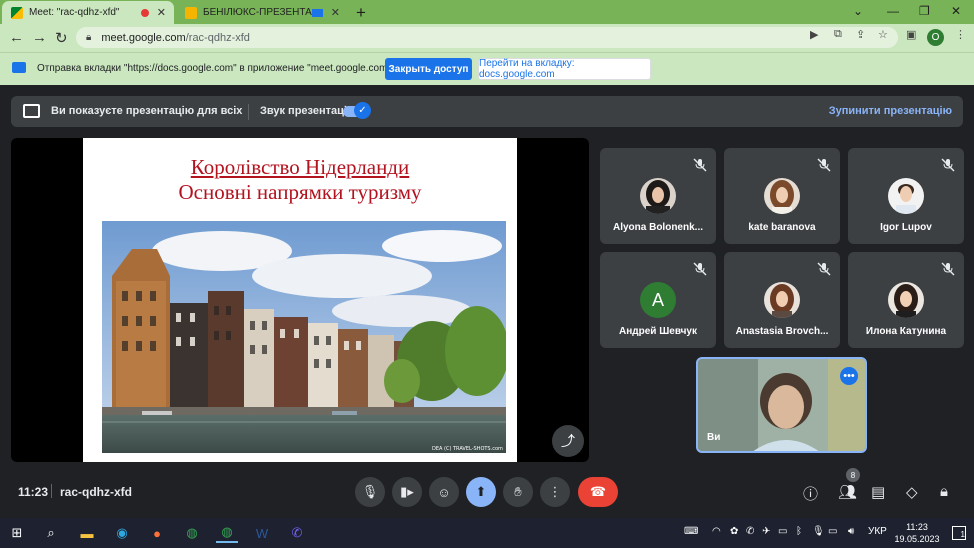  Describe the element at coordinates (362, 110) in the screenshot. I see `check-icon: ✓` at that location.